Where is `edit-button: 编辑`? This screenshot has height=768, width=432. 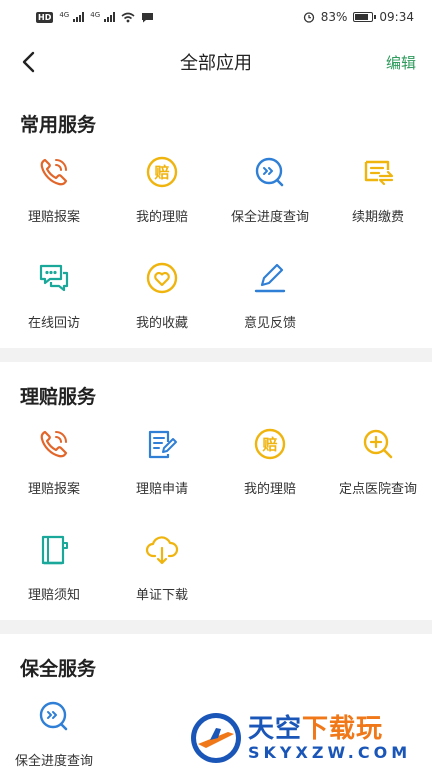 edit-button: 编辑 is located at coordinates (401, 62).